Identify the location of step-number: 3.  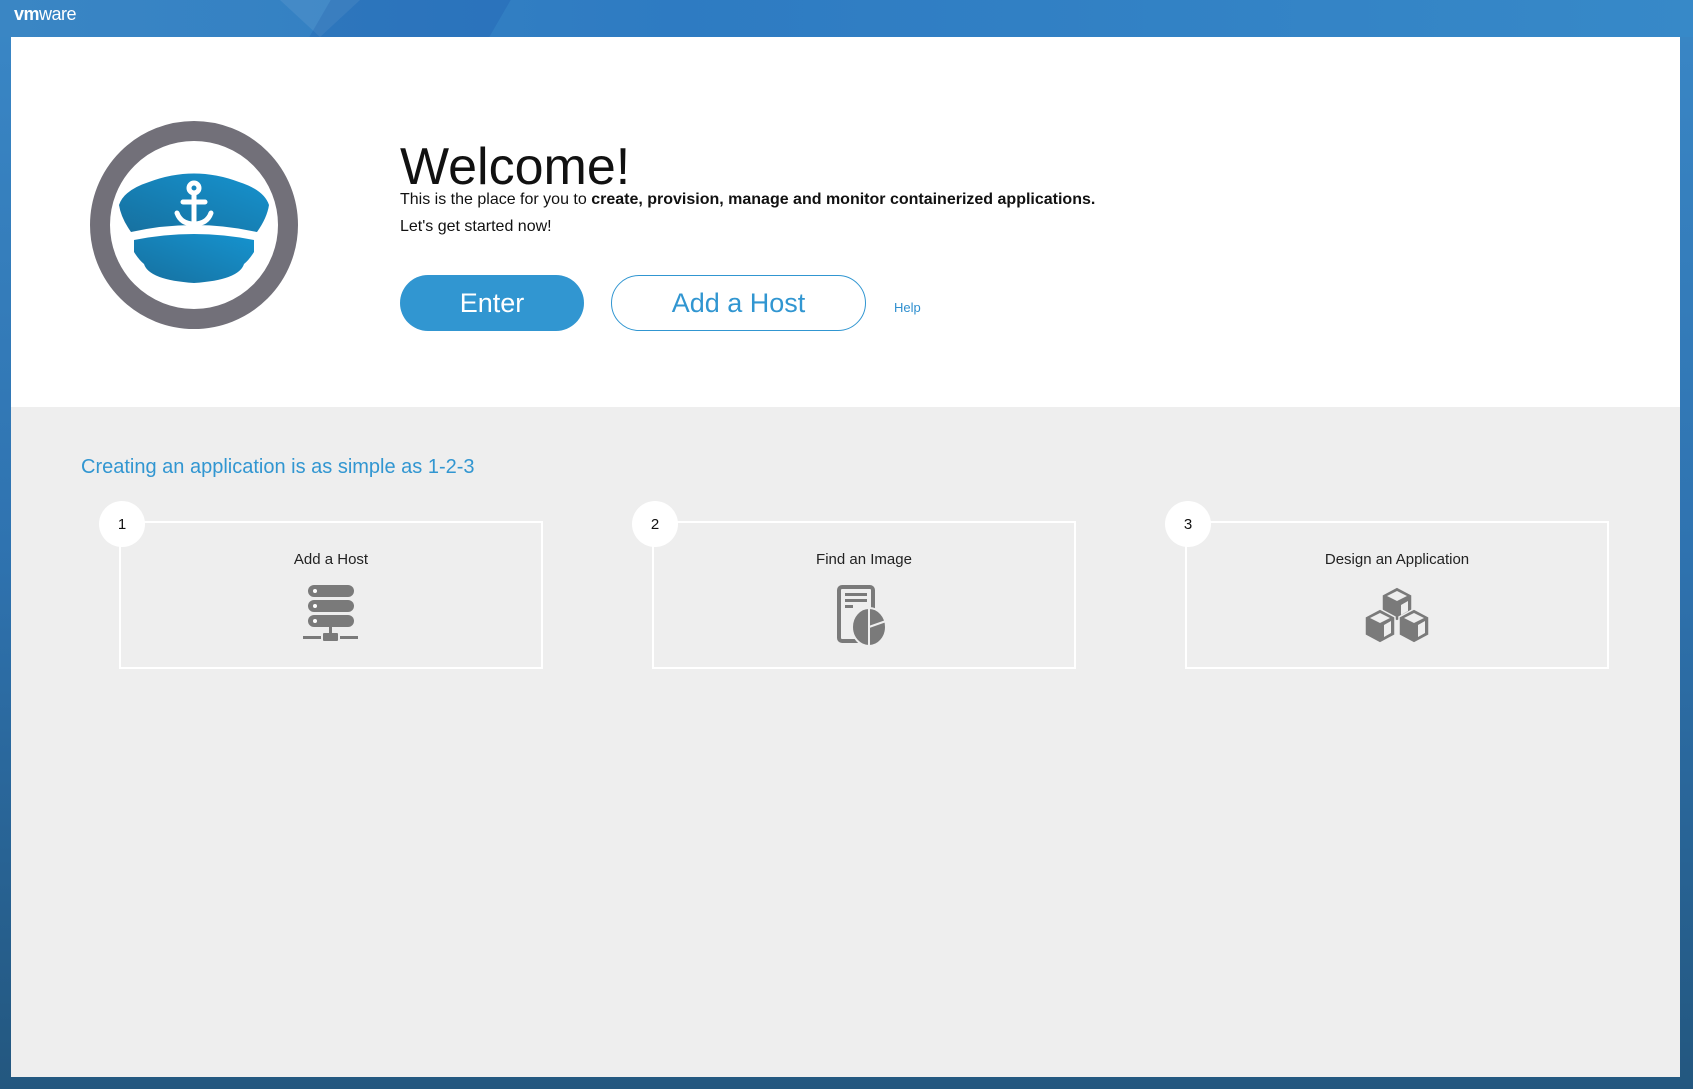
(1188, 524).